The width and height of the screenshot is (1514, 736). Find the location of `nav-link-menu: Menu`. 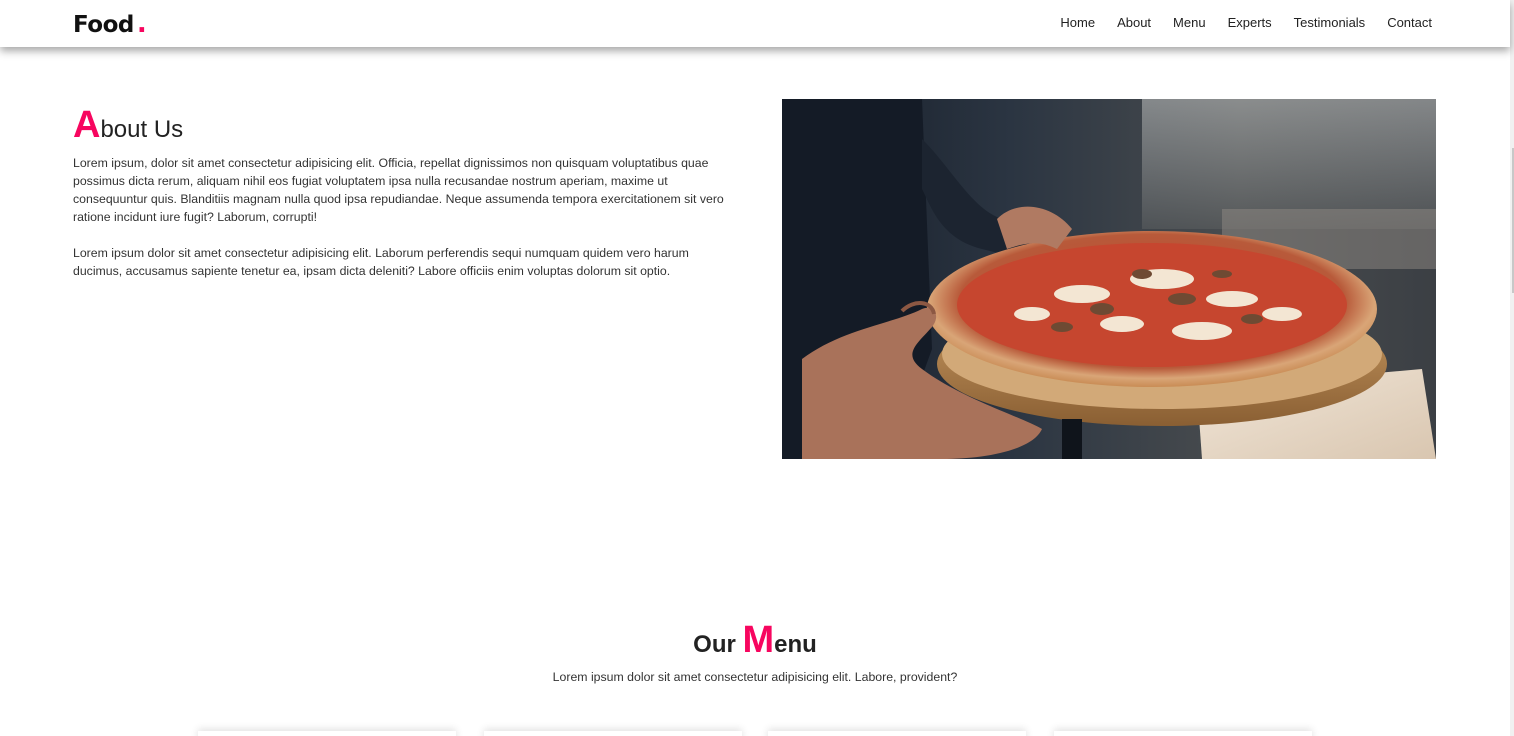

nav-link-menu: Menu is located at coordinates (1189, 22).